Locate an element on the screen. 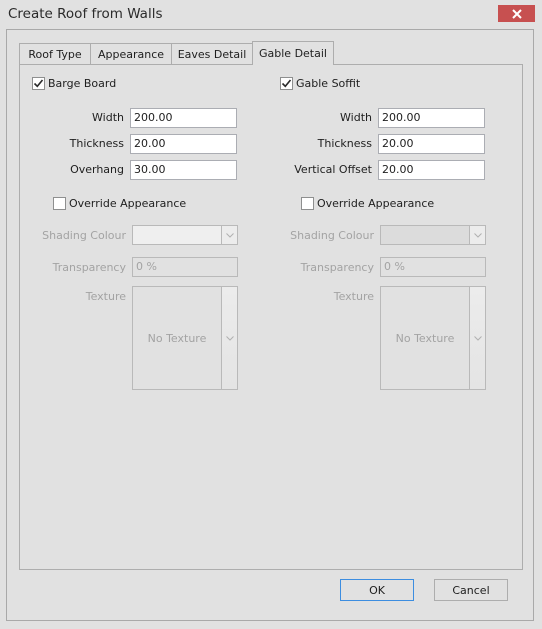 Image resolution: width=542 pixels, height=629 pixels. barge-transparency-input: 0 % is located at coordinates (185, 267).